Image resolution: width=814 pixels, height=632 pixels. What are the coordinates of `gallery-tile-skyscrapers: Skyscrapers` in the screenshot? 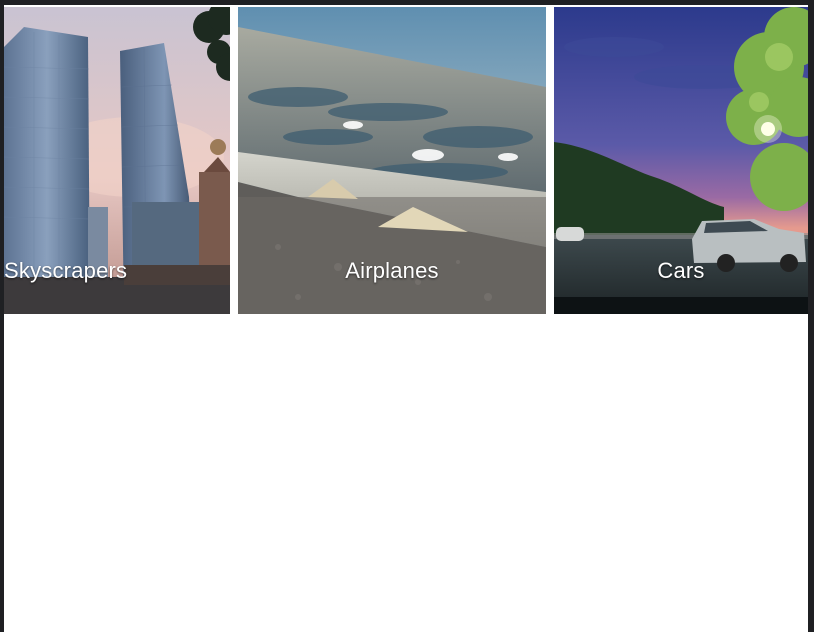 It's located at (117, 160).